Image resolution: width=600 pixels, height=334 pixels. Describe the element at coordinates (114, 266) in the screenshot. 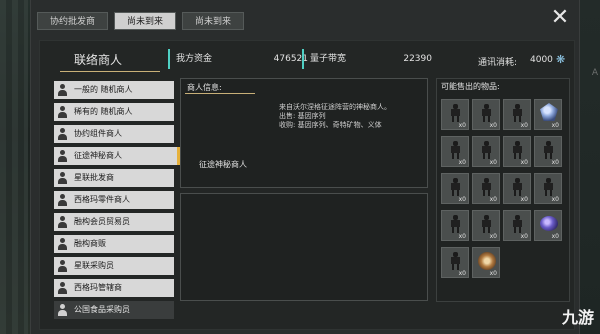

I see `merchant-list-item: 星联采购员` at that location.